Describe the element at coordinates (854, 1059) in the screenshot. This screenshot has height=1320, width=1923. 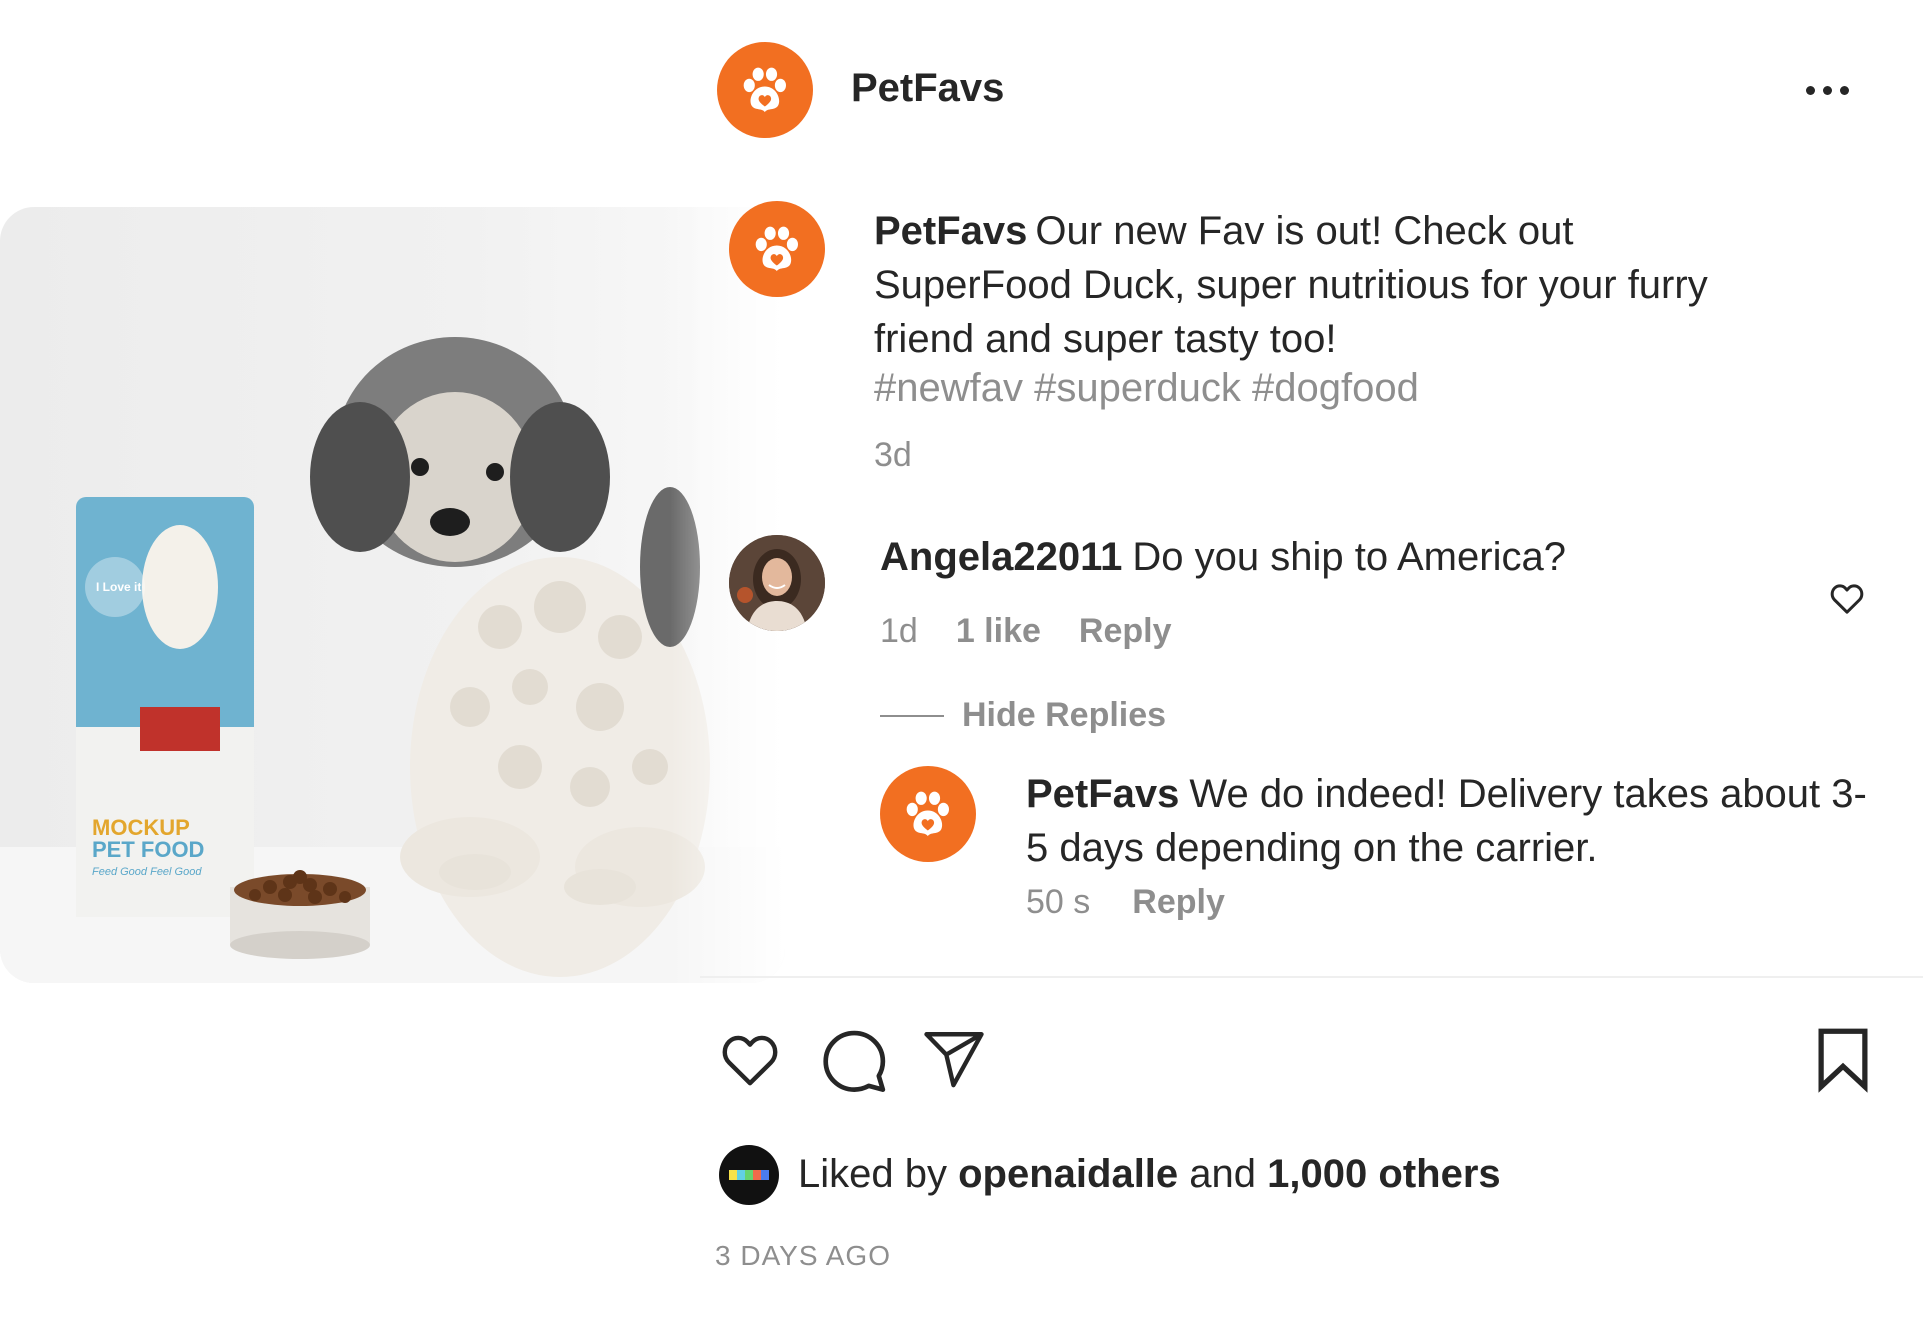
I see `comment-icon` at that location.